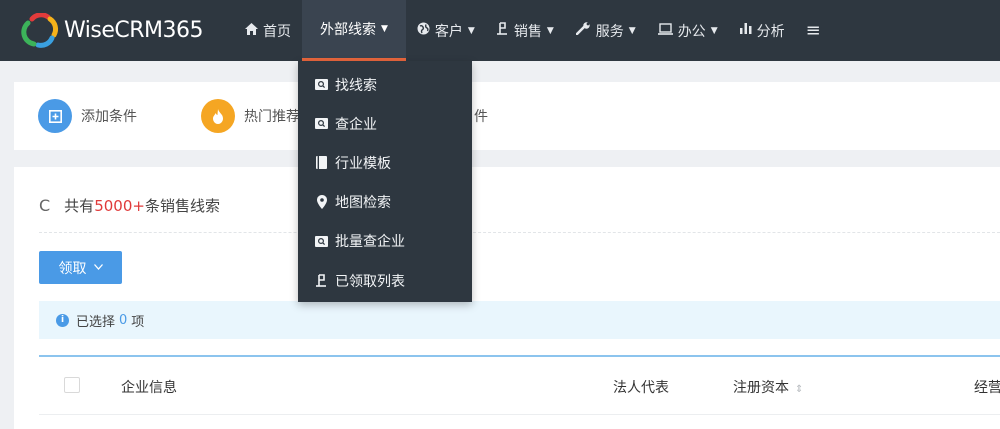 This screenshot has height=429, width=1000. What do you see at coordinates (363, 203) in the screenshot?
I see `dropdown-item-label: 地图检索` at bounding box center [363, 203].